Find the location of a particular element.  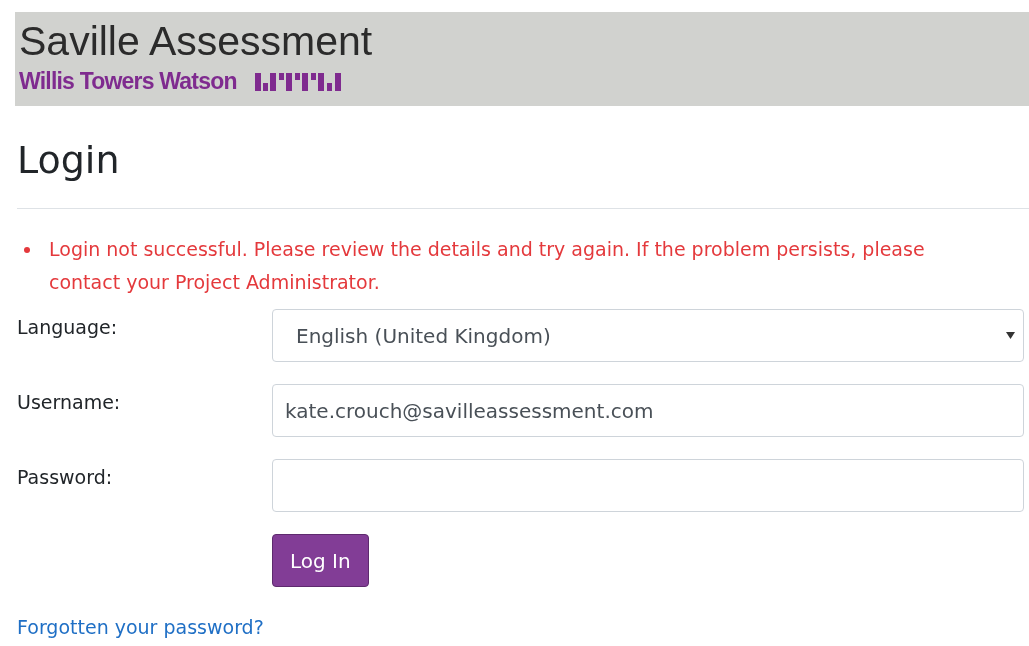

brand-subtitle: Willis Towers Watson is located at coordinates (128, 81).